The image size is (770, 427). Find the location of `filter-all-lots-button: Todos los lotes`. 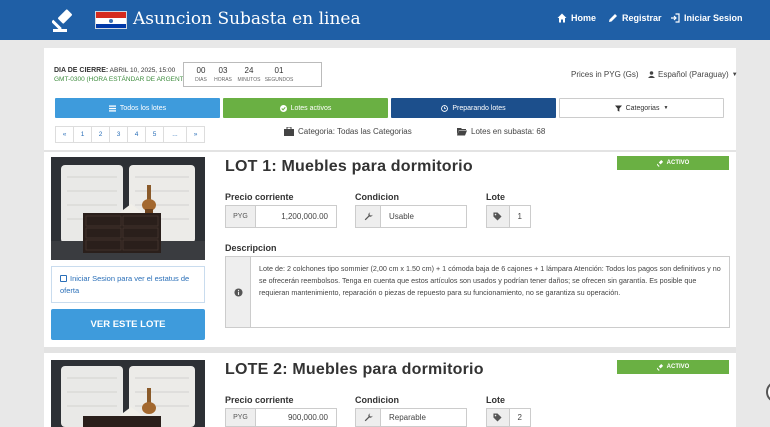

filter-all-lots-button: Todos los lotes is located at coordinates (137, 108).